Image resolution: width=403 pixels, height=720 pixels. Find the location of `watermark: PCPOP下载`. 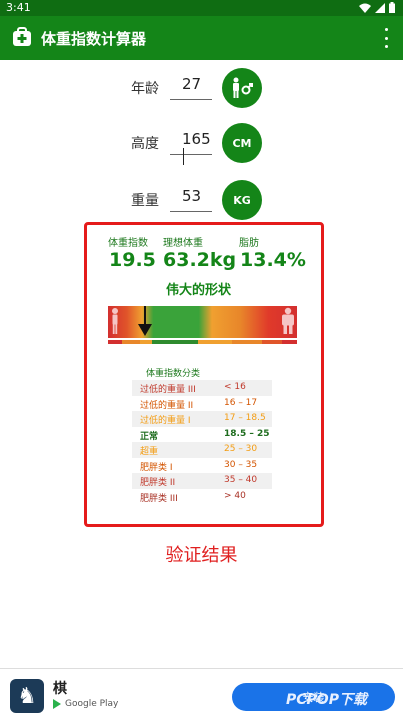

watermark: PCPOP下载 is located at coordinates (326, 700).